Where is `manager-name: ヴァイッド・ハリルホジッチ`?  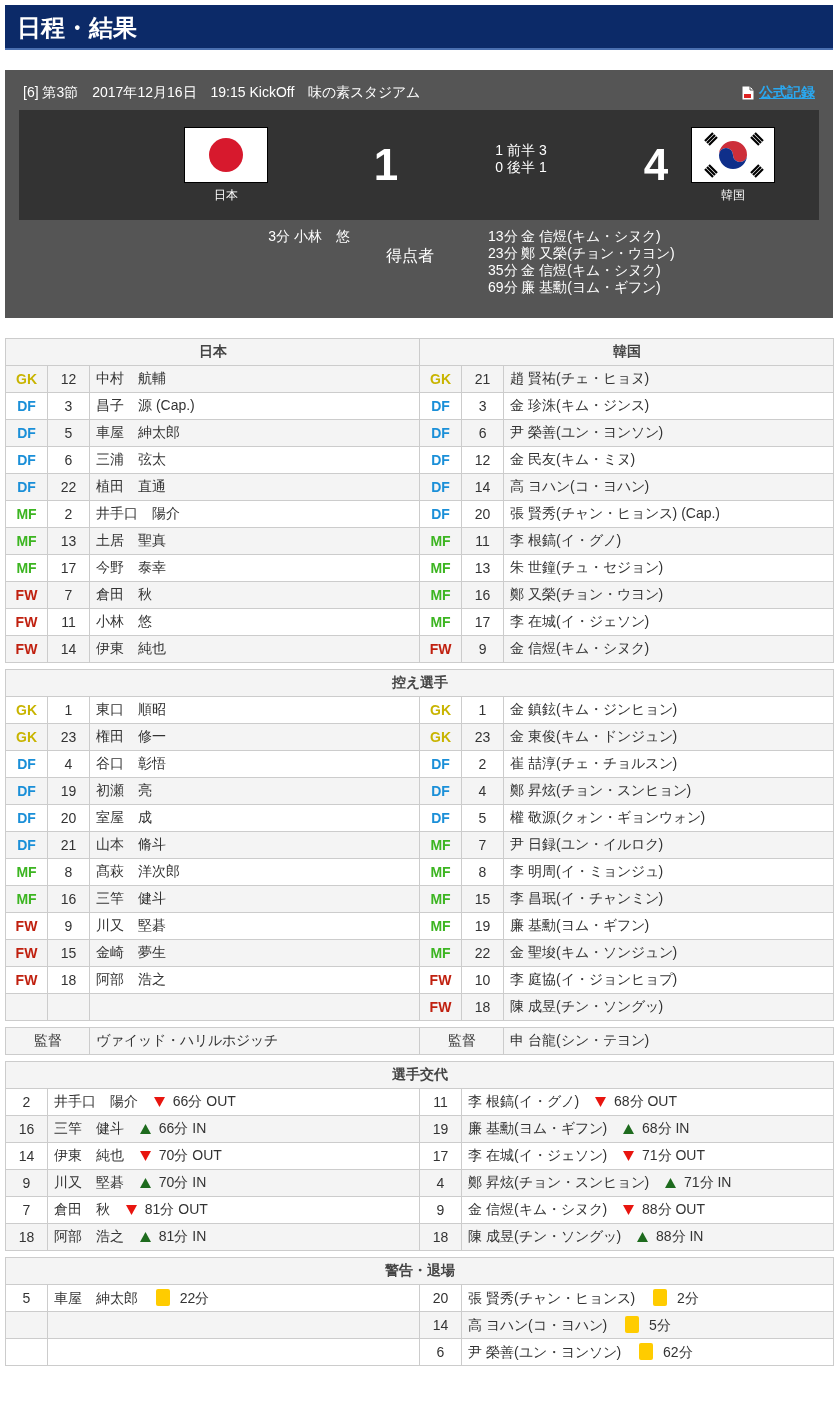 manager-name: ヴァイッド・ハリルホジッチ is located at coordinates (254, 1041).